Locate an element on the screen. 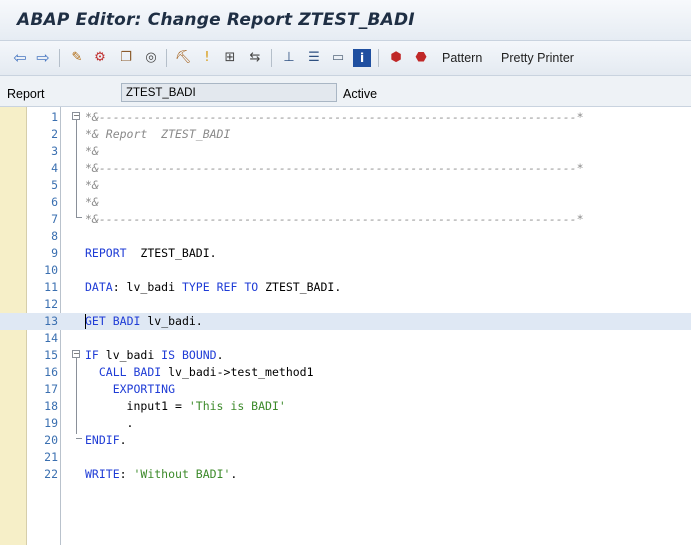  where-used-icon: ⊞ is located at coordinates (230, 58).